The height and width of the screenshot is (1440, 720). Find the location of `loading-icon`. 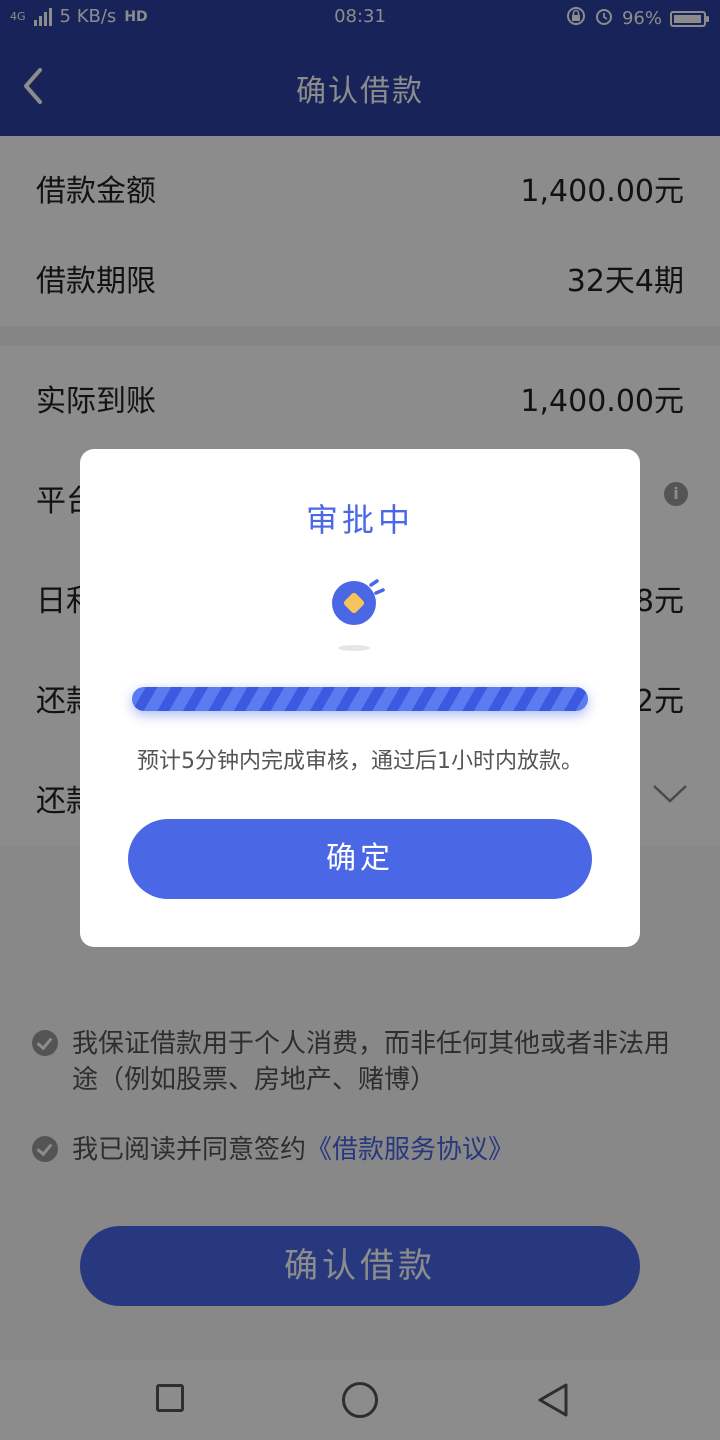

loading-icon is located at coordinates (360, 615).